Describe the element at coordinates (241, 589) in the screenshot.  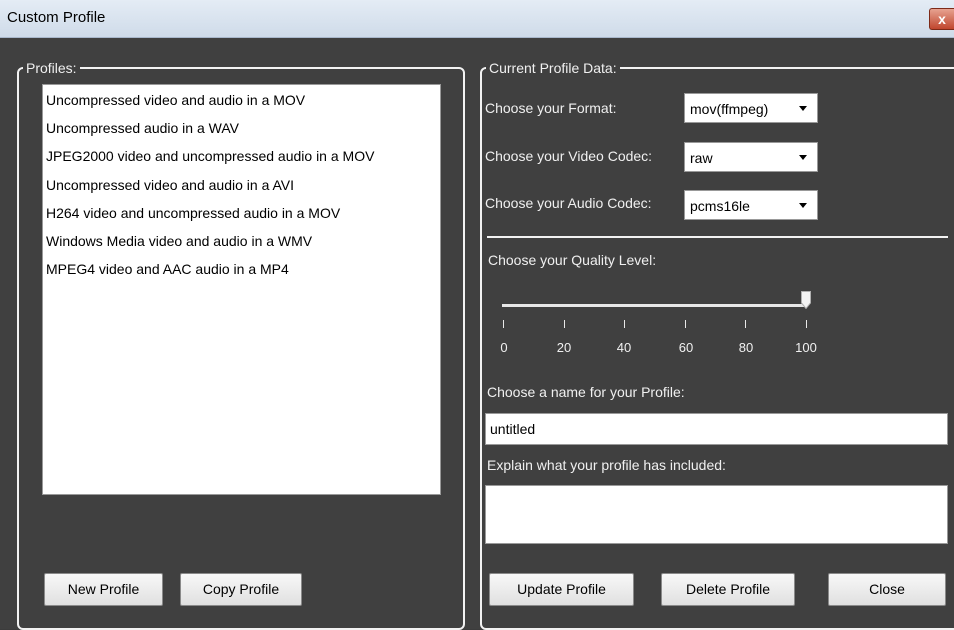
I see `copy-profile-button: Copy Profile` at that location.